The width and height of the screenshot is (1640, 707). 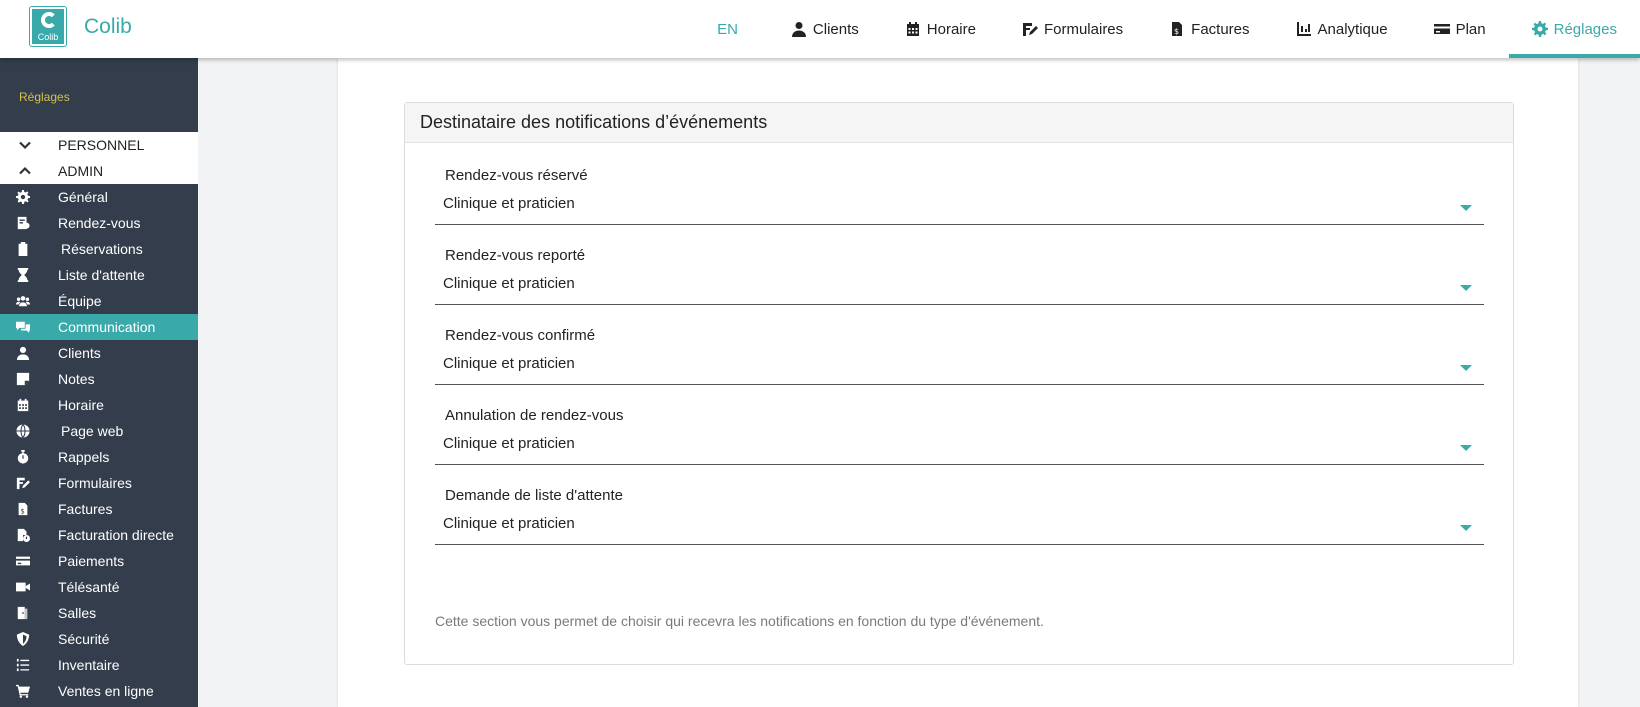 I want to click on sidebar-item-horaire: Horaire, so click(x=99, y=405).